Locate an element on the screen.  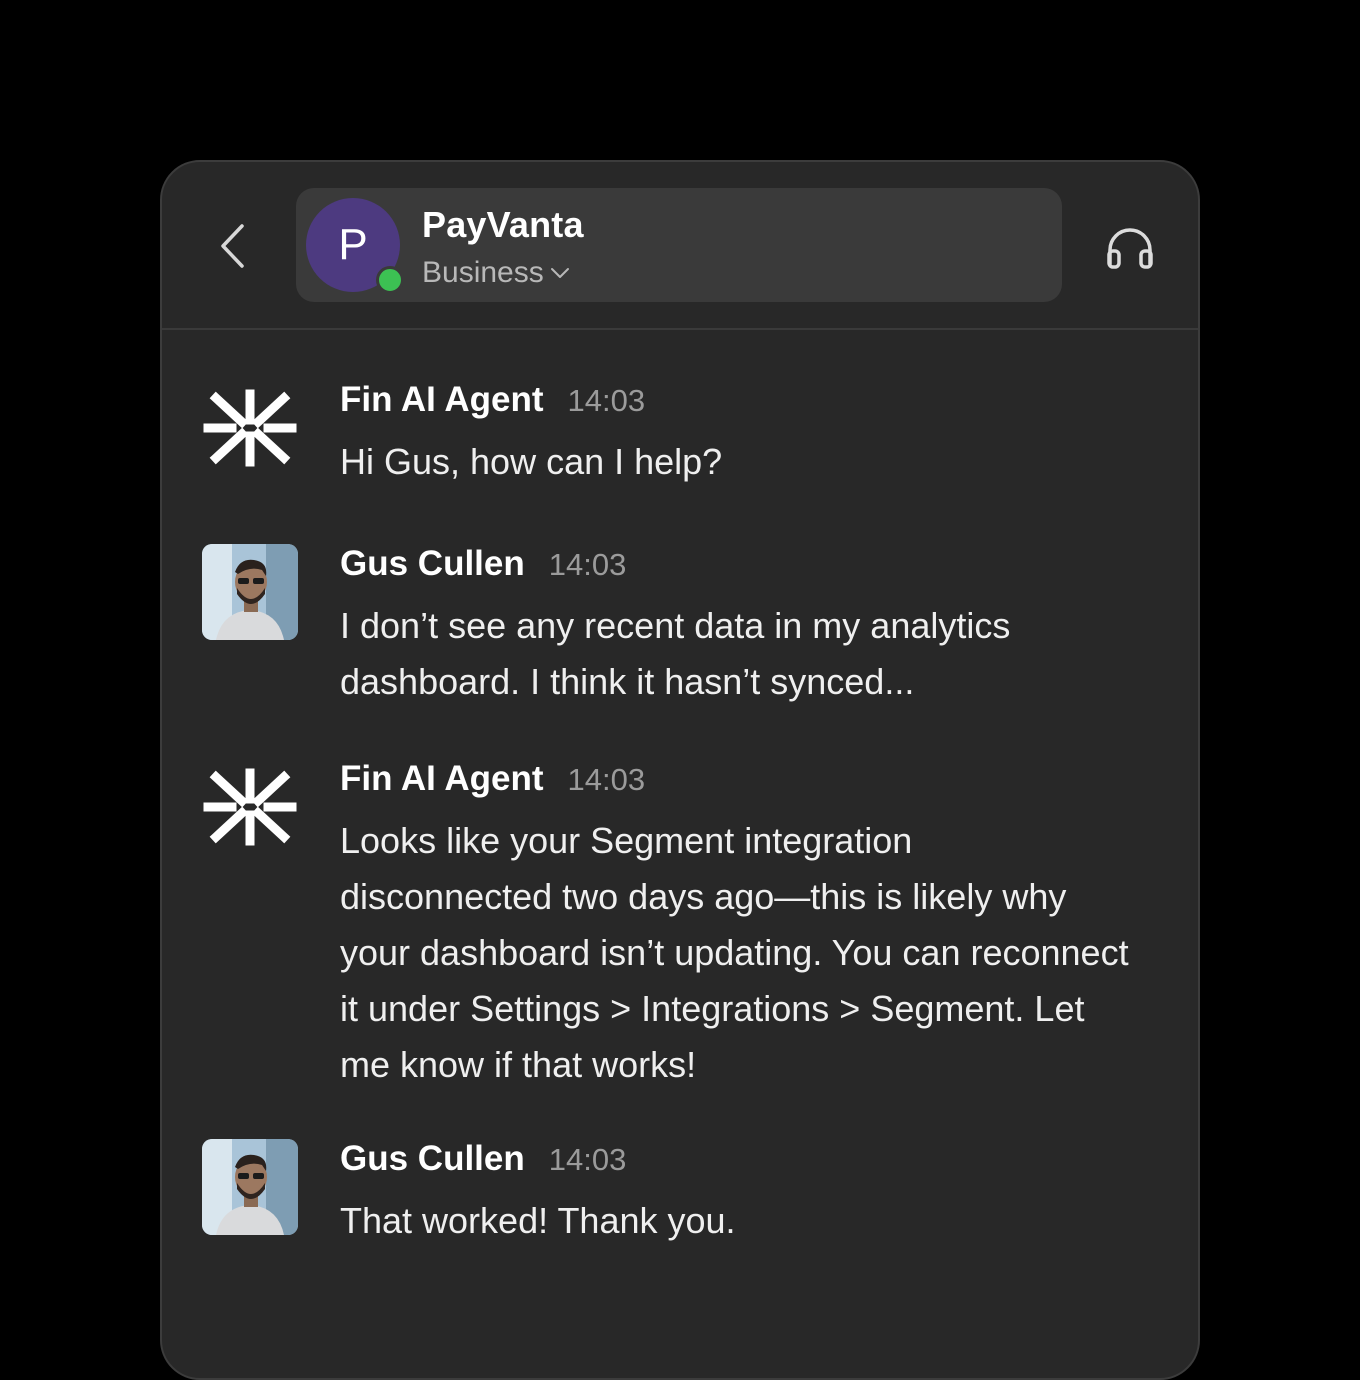
support-button is located at coordinates (1130, 248).